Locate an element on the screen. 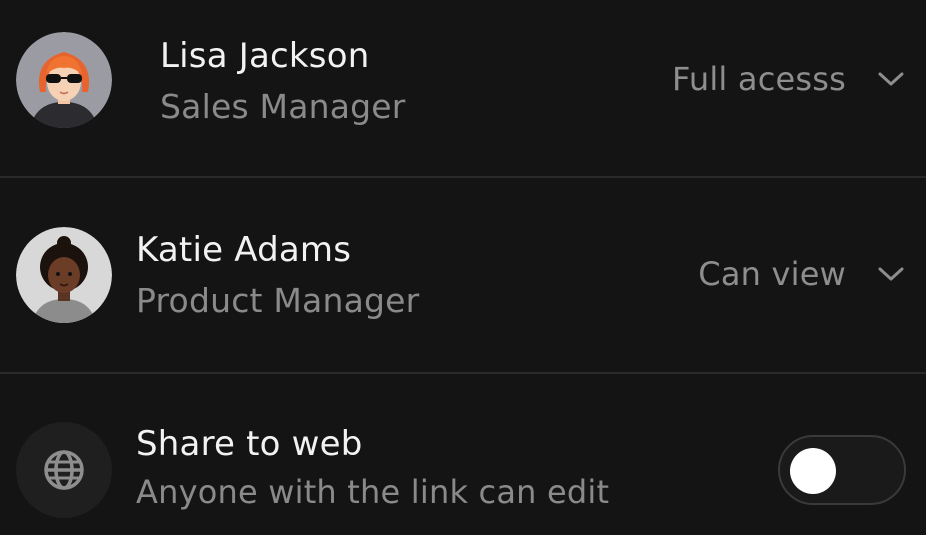 This screenshot has width=926, height=535. avatar-woman-sunglasses-icon is located at coordinates (64, 80).